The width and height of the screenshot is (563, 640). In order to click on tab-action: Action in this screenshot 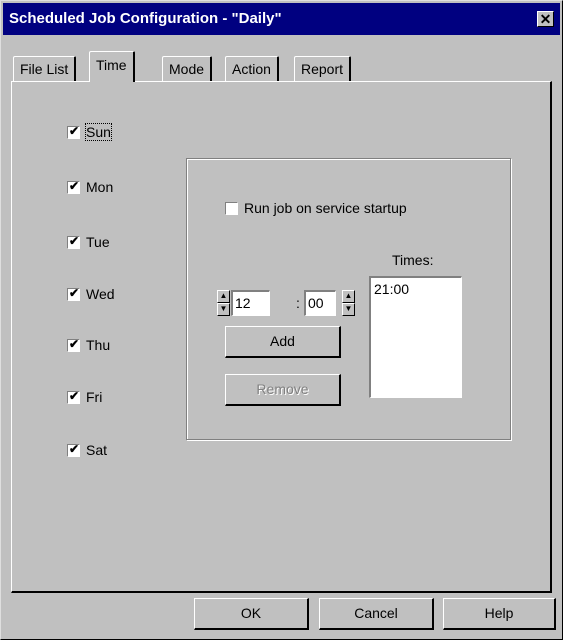, I will do `click(252, 69)`.